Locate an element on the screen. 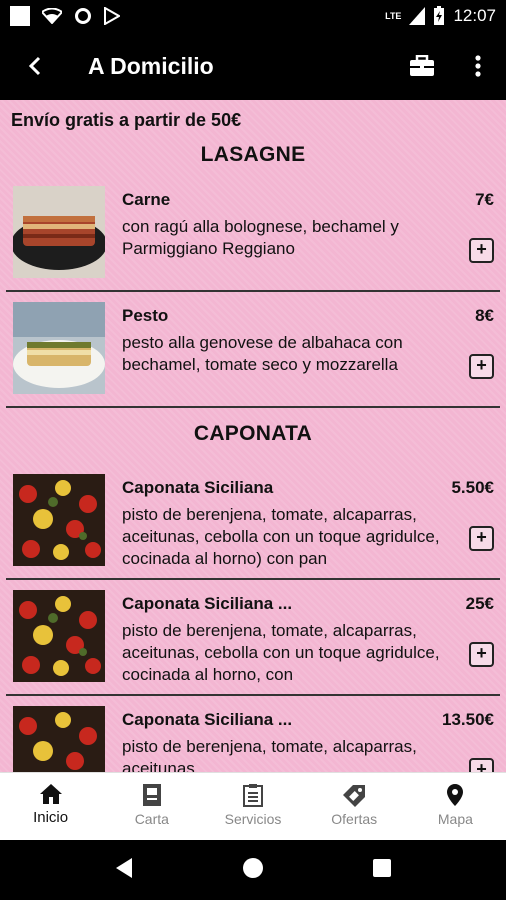  item-price: 7€ is located at coordinates (484, 199).